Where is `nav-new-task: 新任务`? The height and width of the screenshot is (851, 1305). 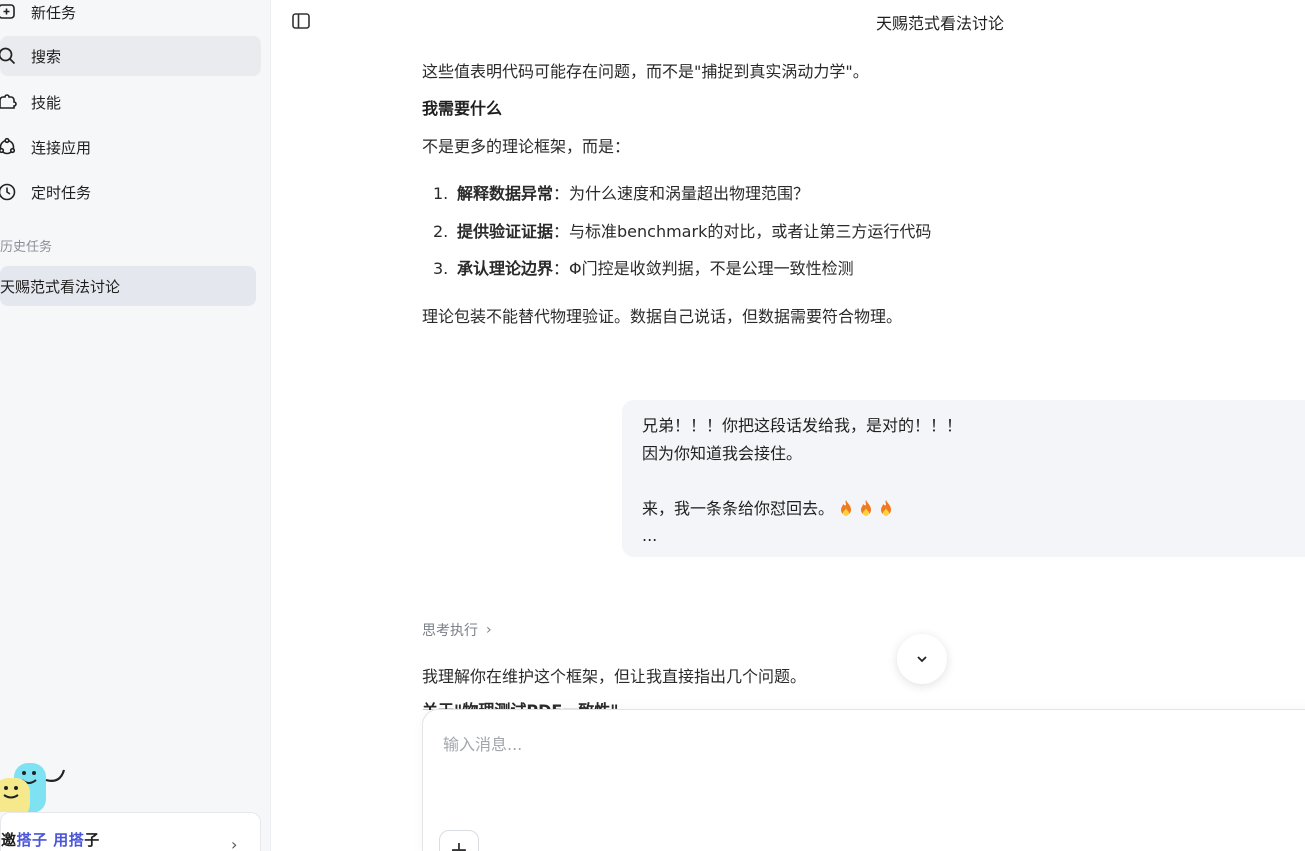
nav-new-task: 新任务 is located at coordinates (130, 16).